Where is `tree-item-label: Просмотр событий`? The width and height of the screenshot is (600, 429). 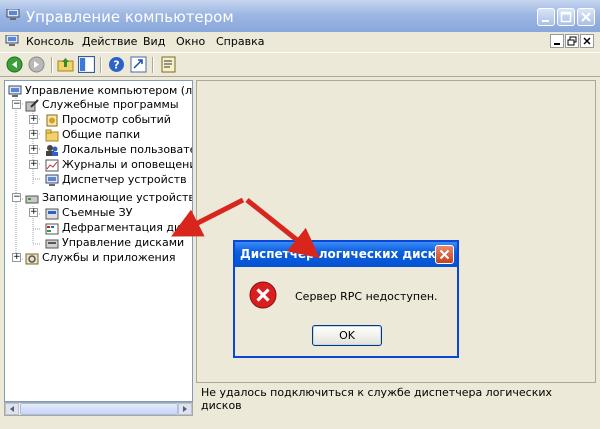 tree-item-label: Просмотр событий is located at coordinates (116, 119).